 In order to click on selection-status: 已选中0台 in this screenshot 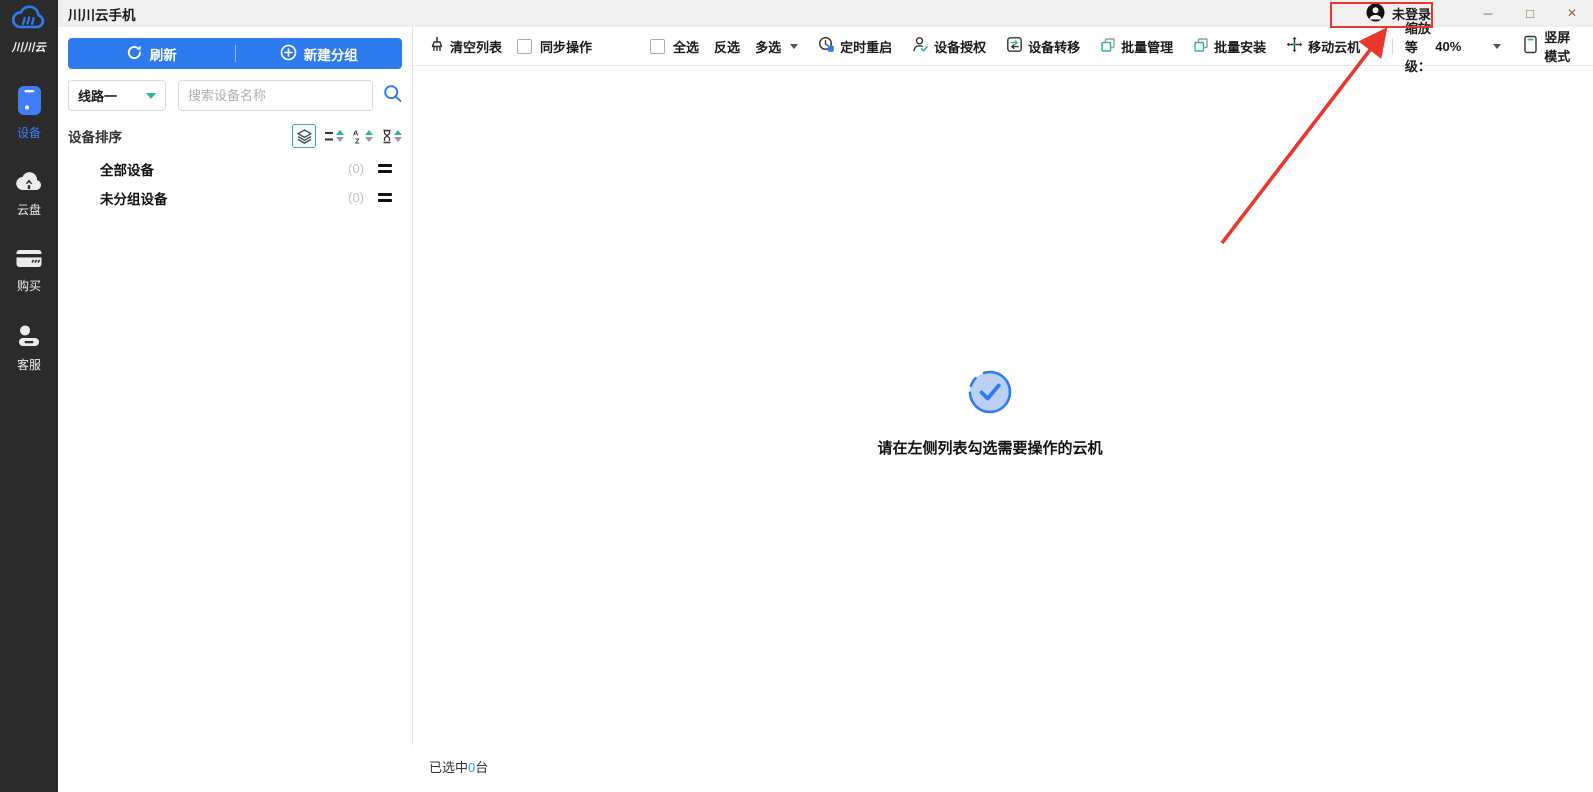, I will do `click(458, 766)`.